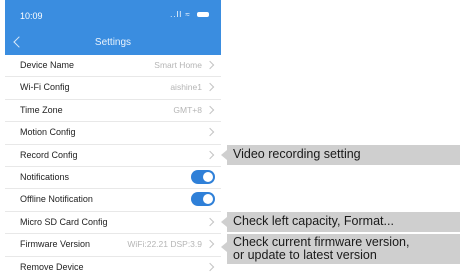 The height and width of the screenshot is (276, 460). I want to click on status-icons: ..ll ≈, so click(189, 14).